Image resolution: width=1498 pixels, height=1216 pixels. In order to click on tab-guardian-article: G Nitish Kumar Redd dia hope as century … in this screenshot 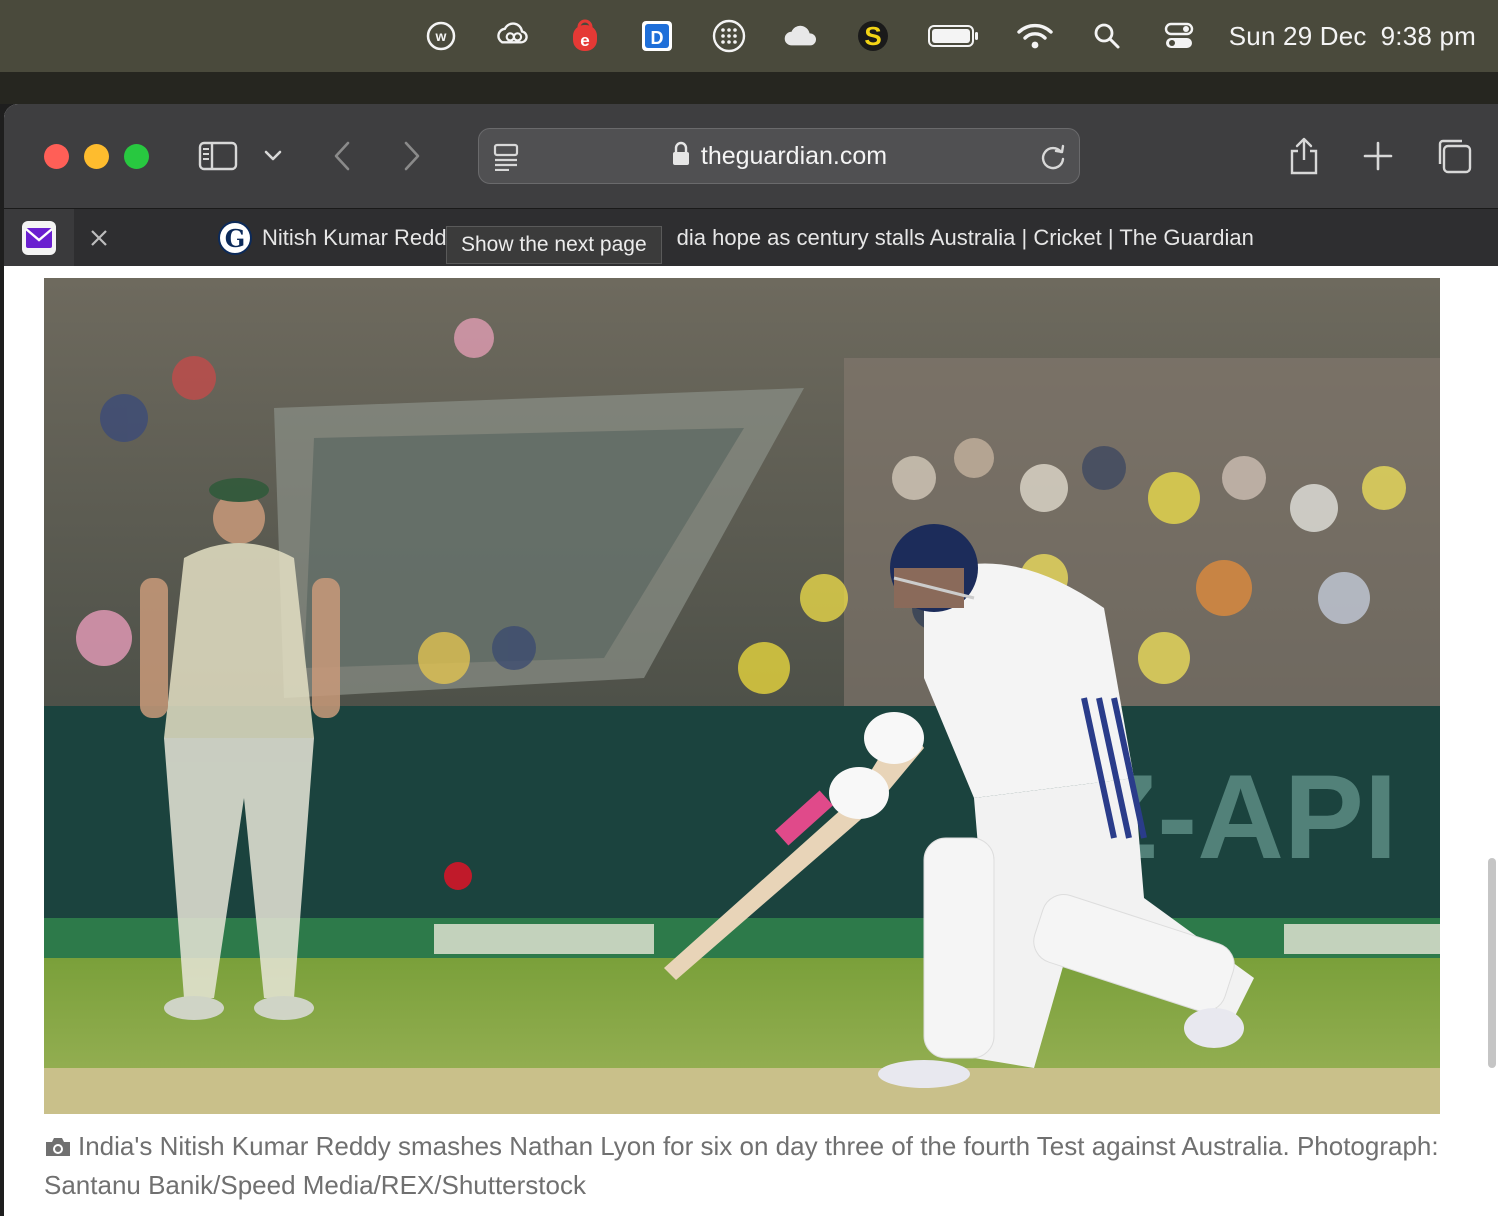, I will do `click(736, 238)`.